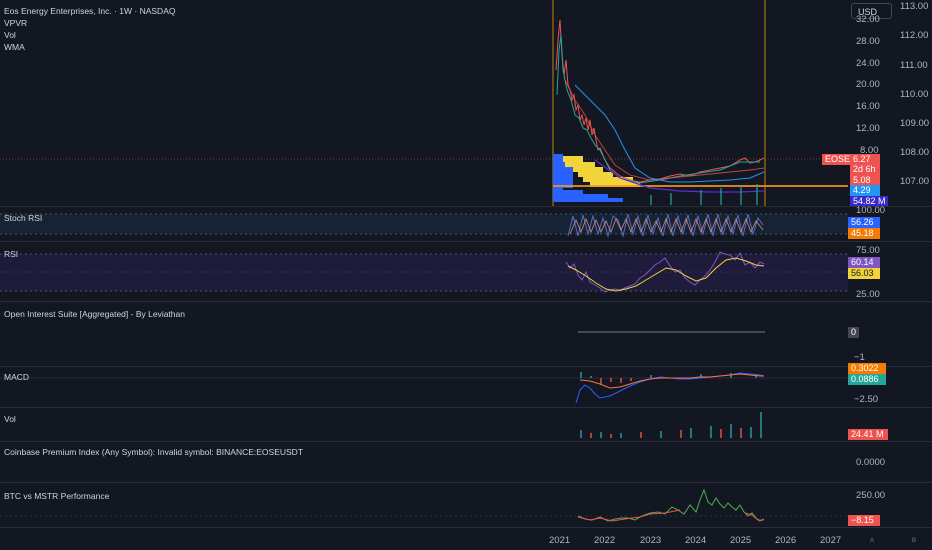 The height and width of the screenshot is (550, 932). What do you see at coordinates (868, 250) in the screenshot?
I see `rsi-axis-top: 75.00` at bounding box center [868, 250].